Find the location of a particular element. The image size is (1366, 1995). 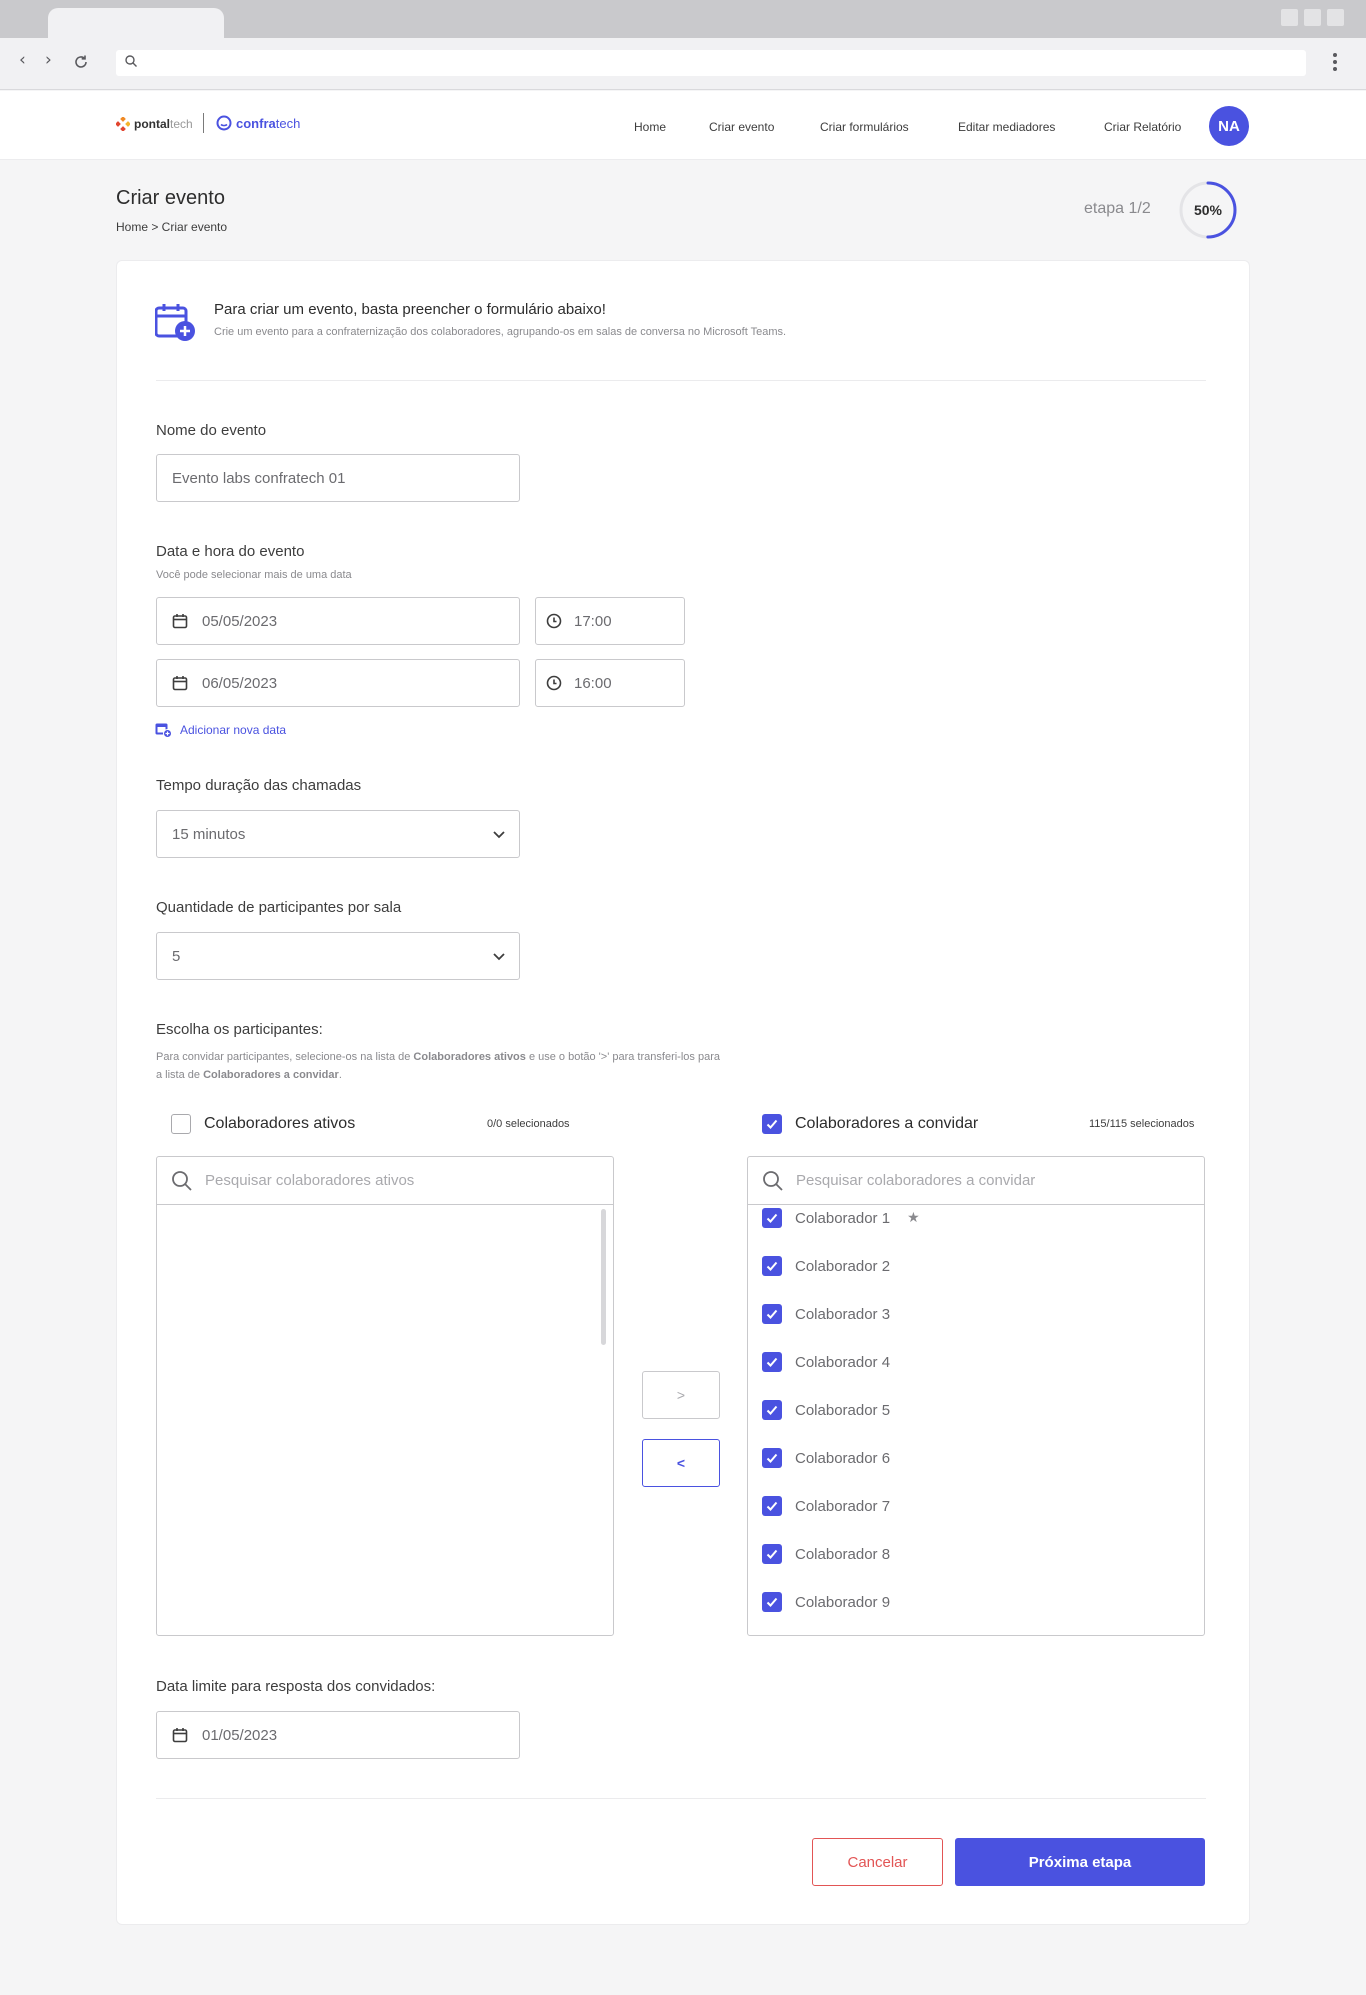

step-indicator: etapa 1/2 is located at coordinates (1117, 208).